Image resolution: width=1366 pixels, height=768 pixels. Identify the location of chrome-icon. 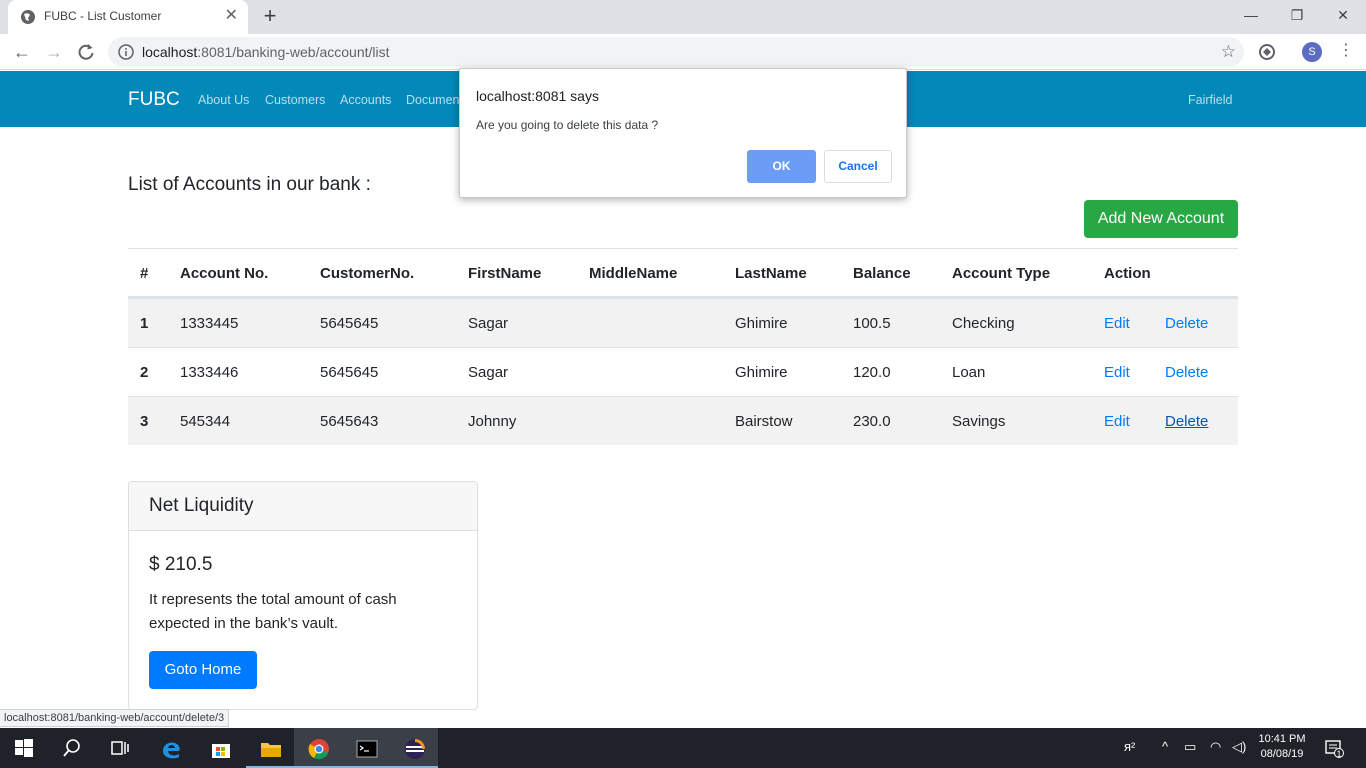
(318, 749).